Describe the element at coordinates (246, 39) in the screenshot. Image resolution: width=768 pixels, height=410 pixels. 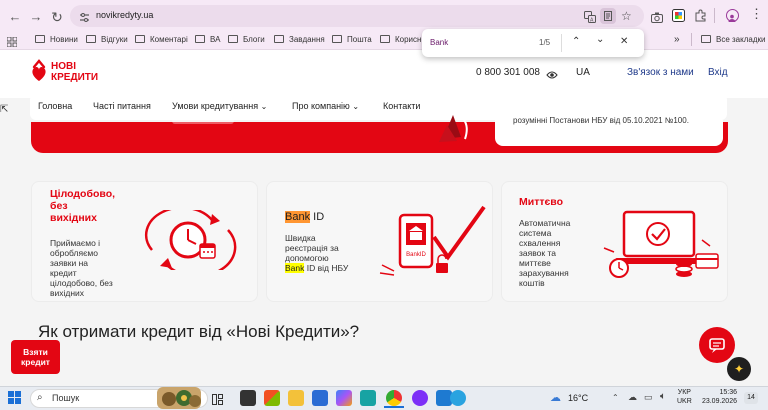
I see `bookmark-folder: Блоги` at that location.